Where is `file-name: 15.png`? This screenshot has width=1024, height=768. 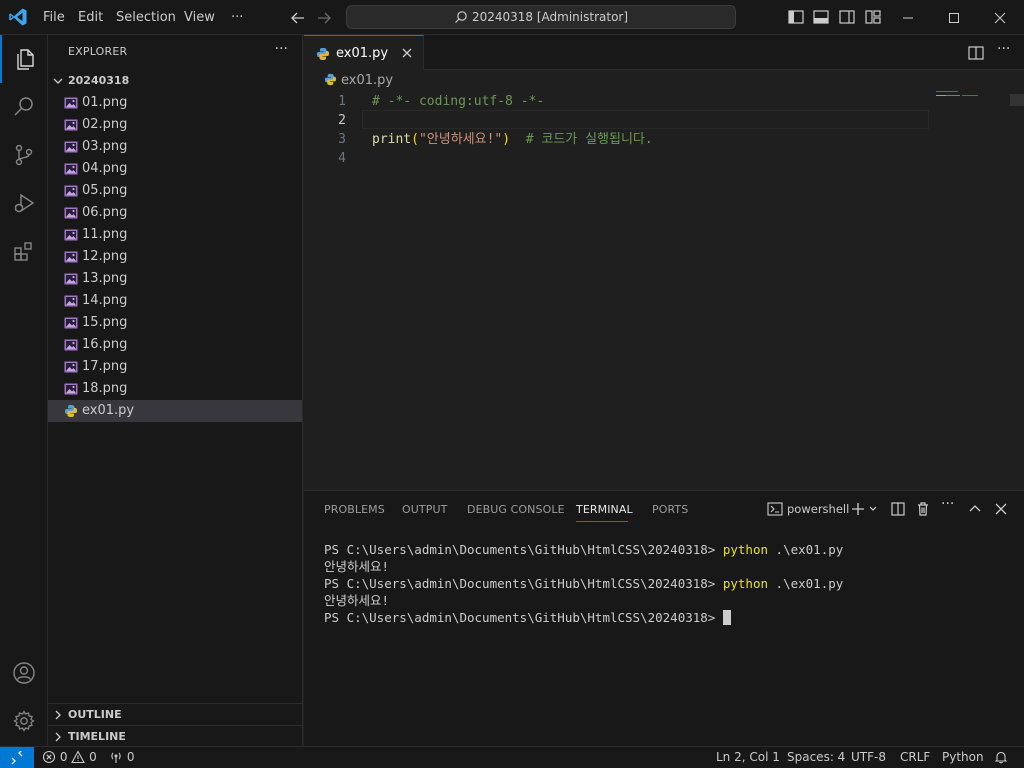
file-name: 15.png is located at coordinates (105, 322).